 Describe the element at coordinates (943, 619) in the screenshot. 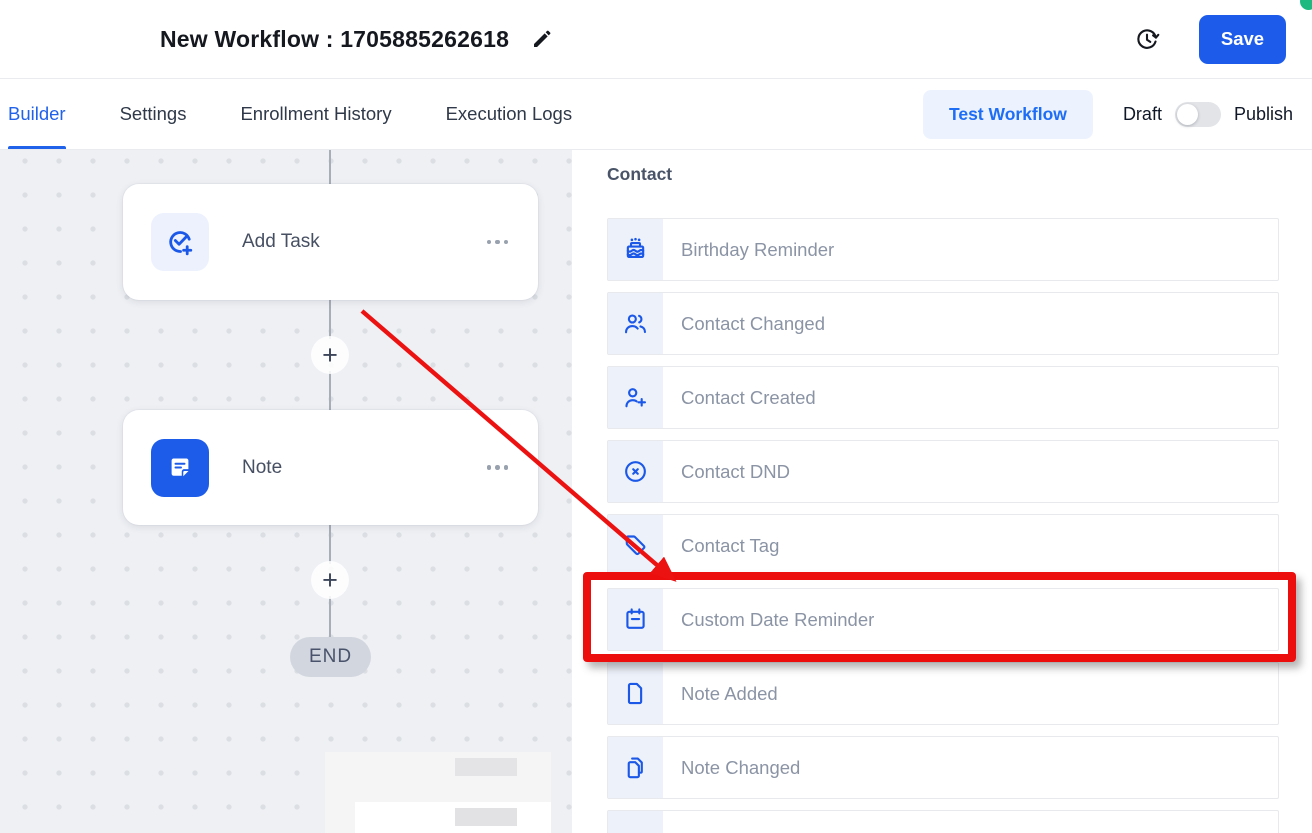

I see `trigger-custom-date-reminder: Custom Date Reminder` at that location.